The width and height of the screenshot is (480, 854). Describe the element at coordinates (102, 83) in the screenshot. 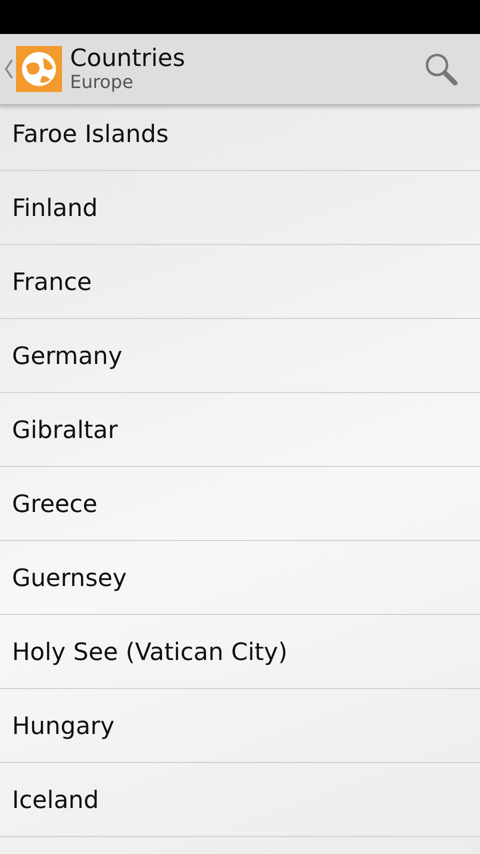

I see `screen-subtitle: Europe` at that location.